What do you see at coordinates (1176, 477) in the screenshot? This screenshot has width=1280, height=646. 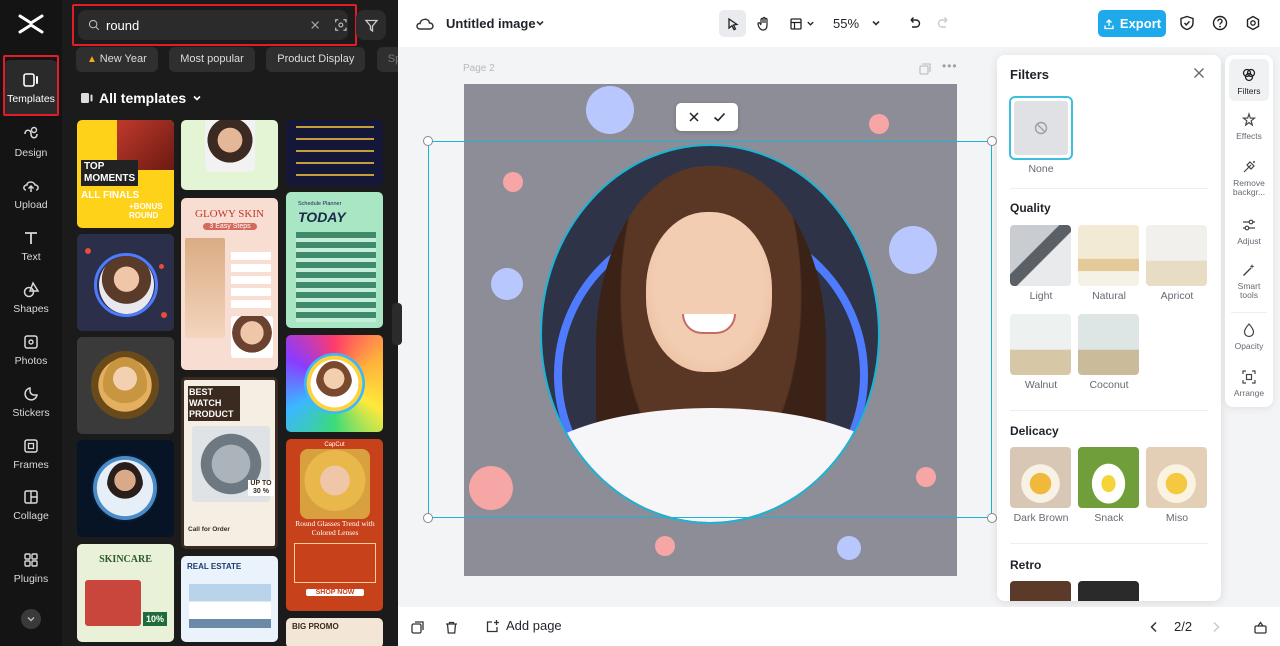 I see `filter-miso` at bounding box center [1176, 477].